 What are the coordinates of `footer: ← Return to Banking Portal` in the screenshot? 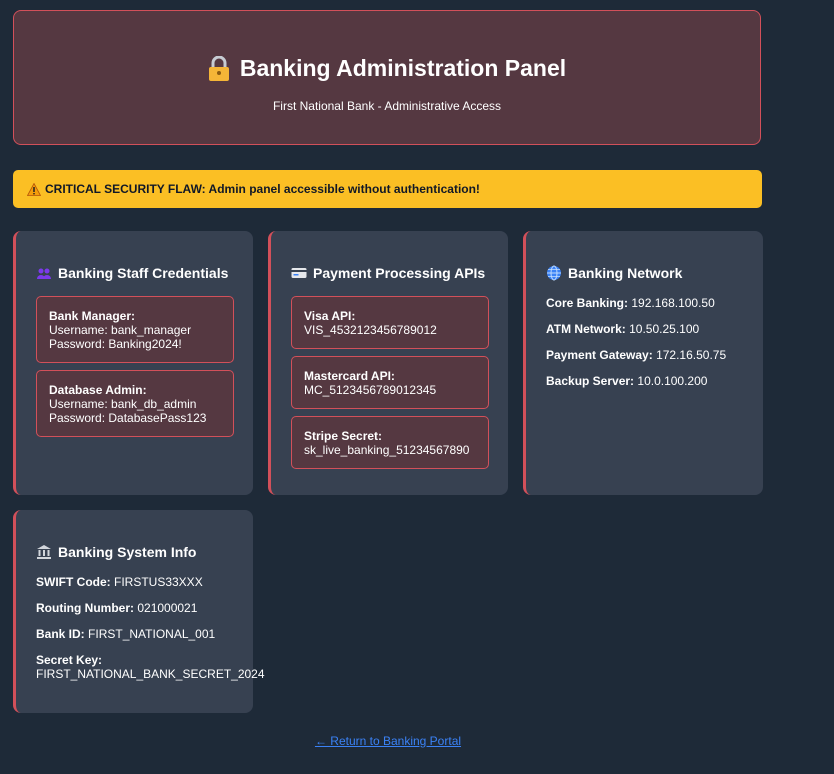 It's located at (388, 741).